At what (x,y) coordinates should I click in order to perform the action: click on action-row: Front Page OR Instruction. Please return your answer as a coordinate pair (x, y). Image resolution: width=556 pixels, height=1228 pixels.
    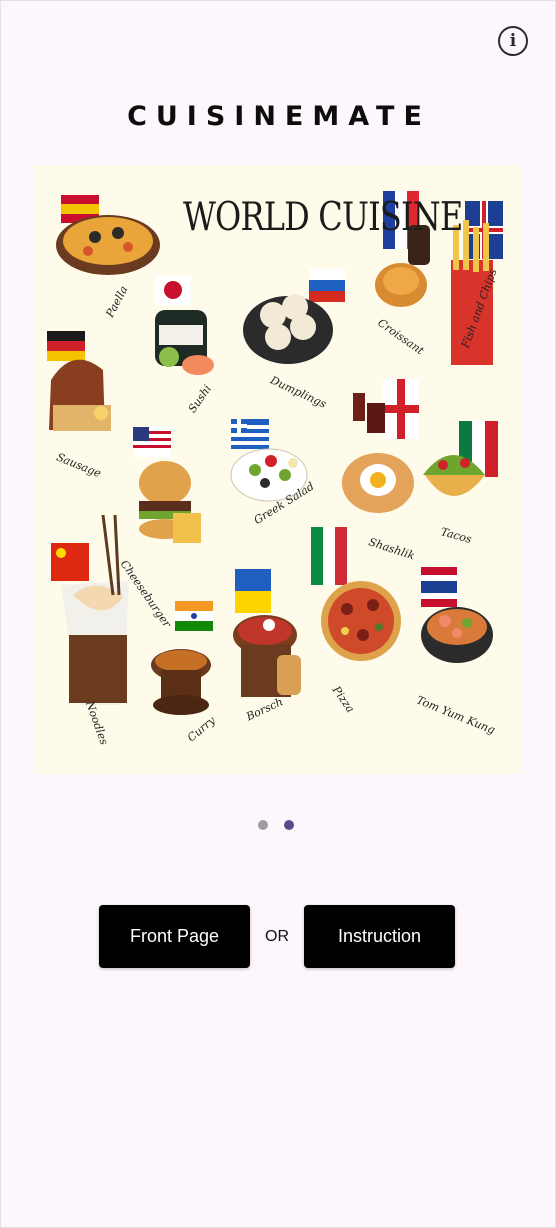
    Looking at the image, I should click on (277, 936).